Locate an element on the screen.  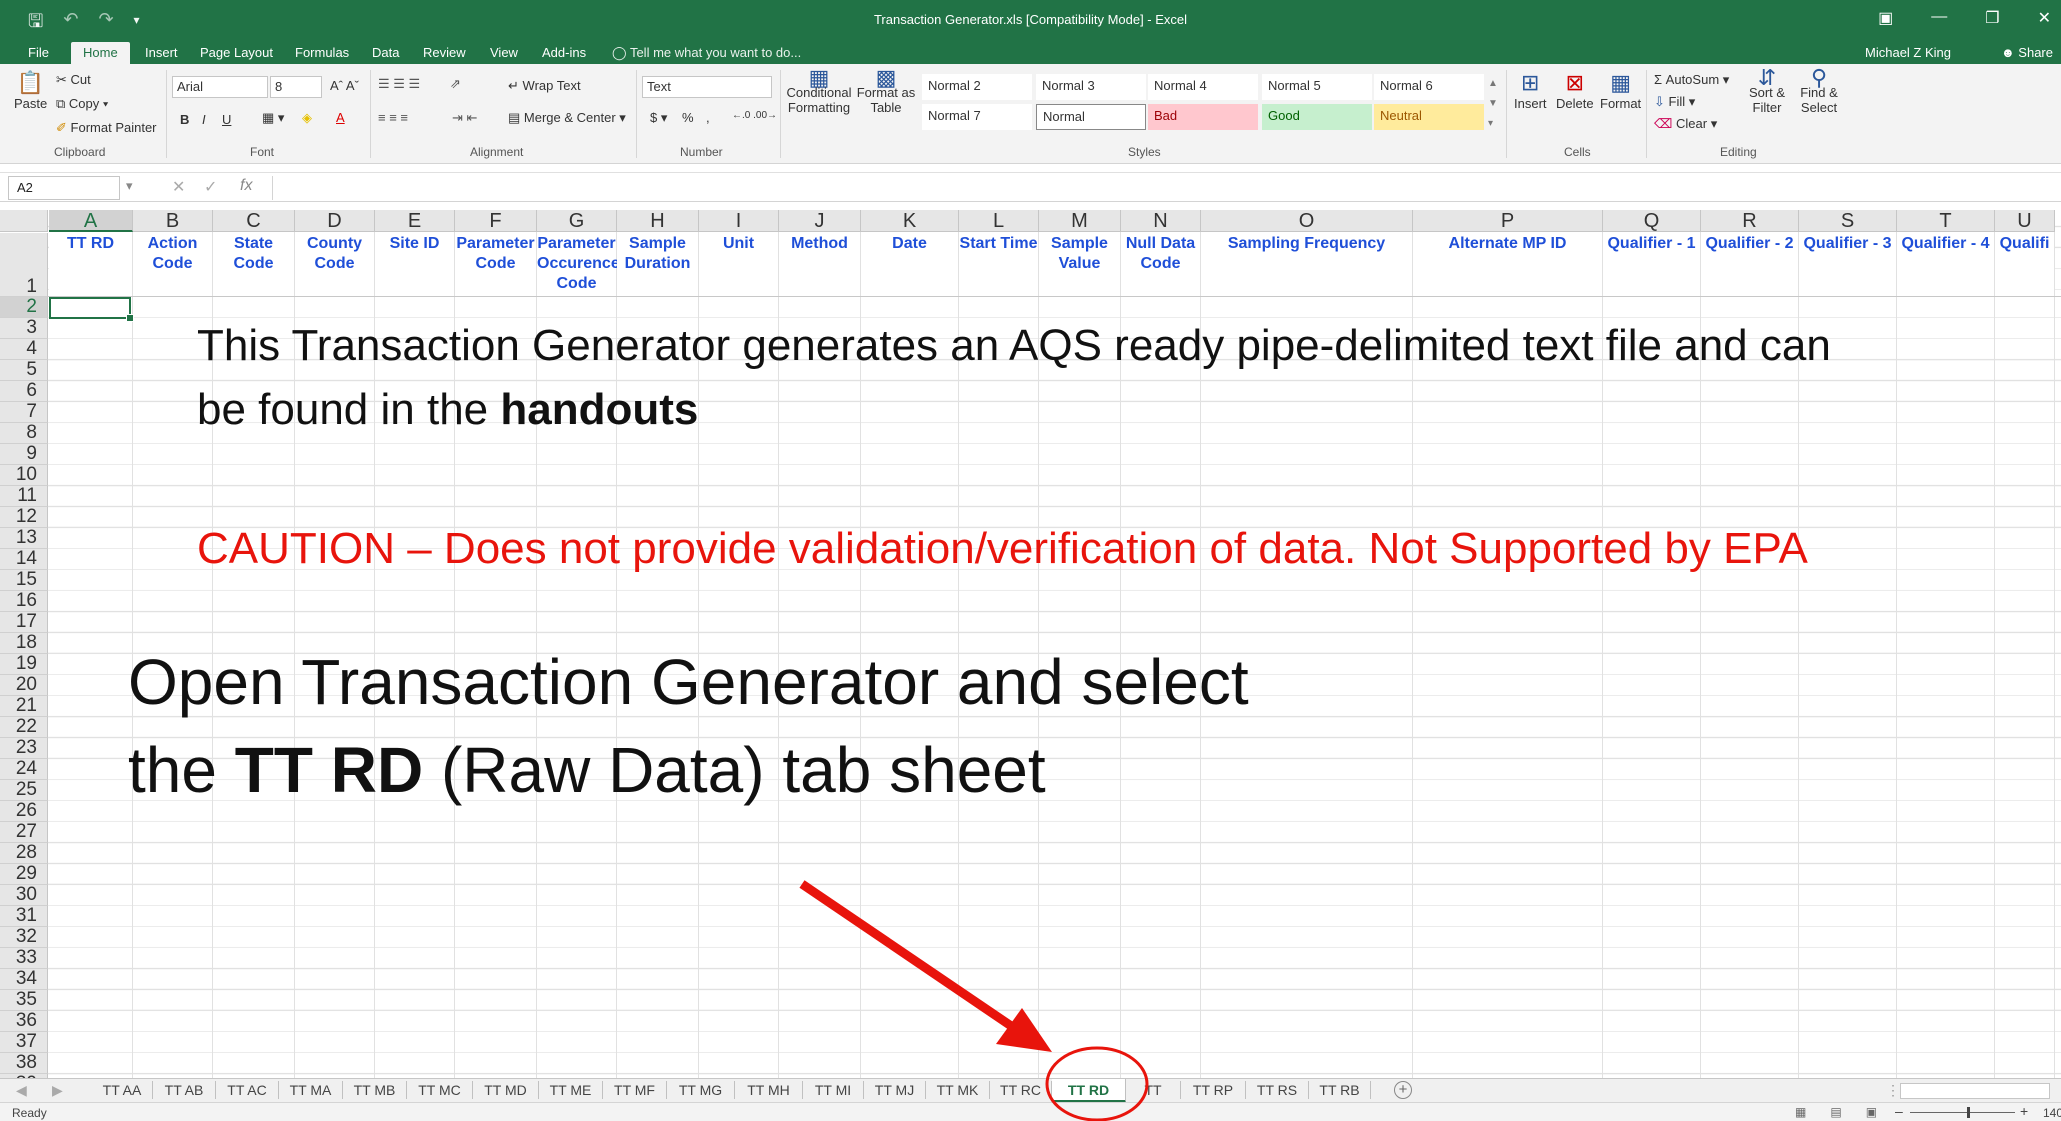
column-header-g: G is located at coordinates (577, 221).